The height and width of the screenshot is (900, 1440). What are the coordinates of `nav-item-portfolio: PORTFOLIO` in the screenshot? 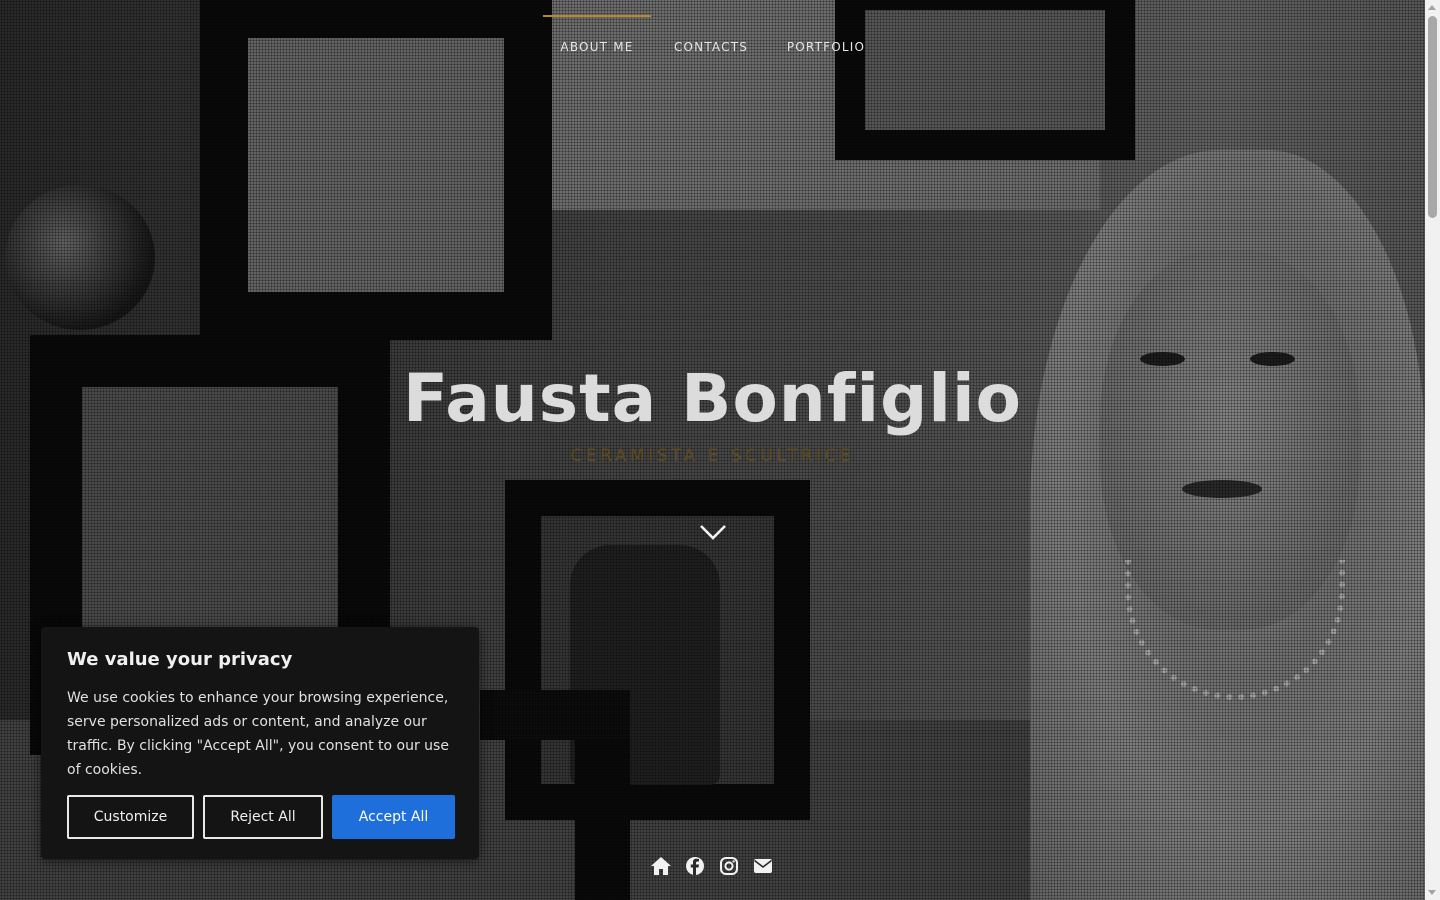 It's located at (826, 30).